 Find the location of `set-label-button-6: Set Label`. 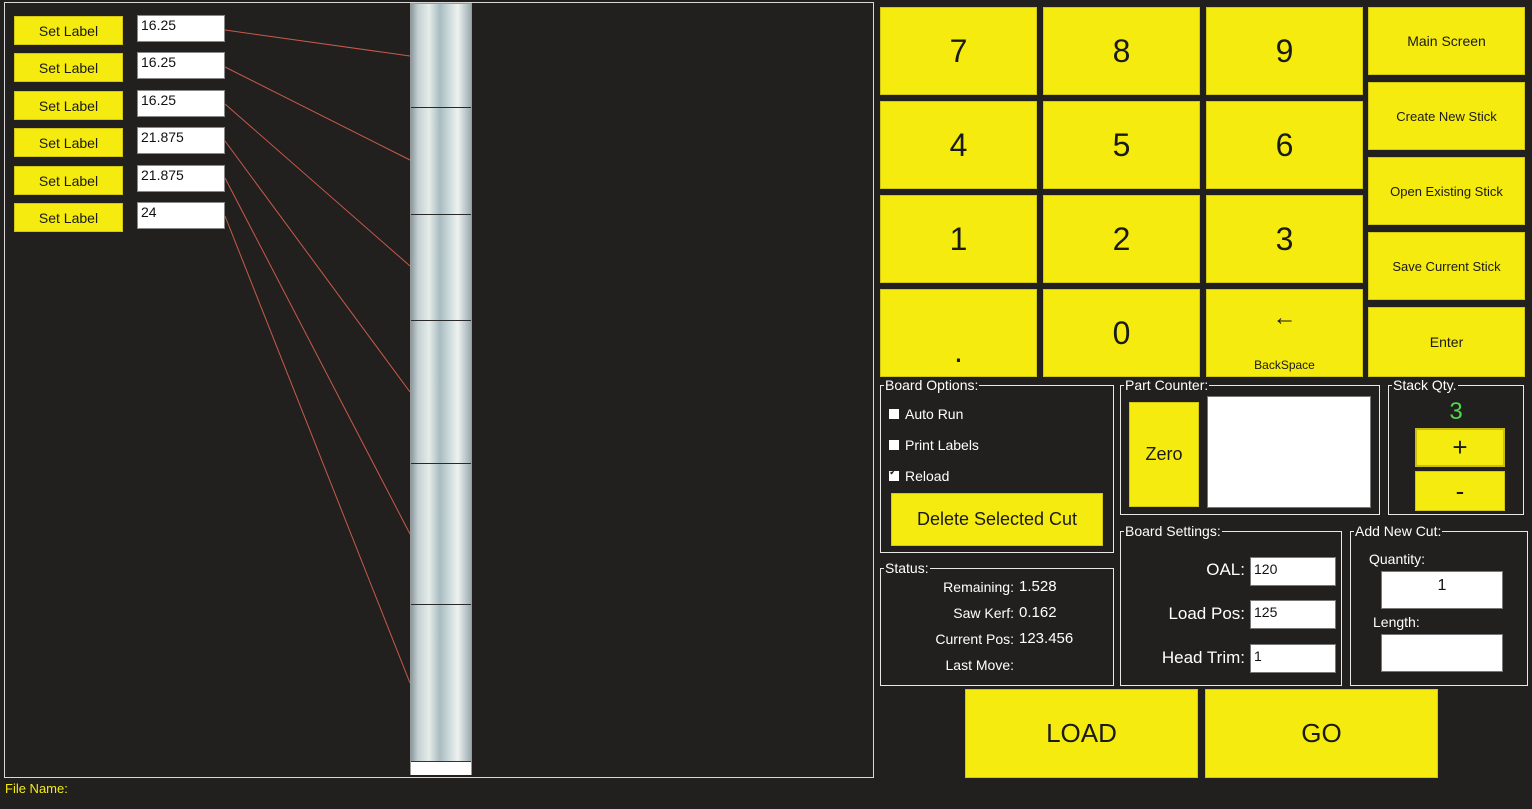

set-label-button-6: Set Label is located at coordinates (68, 217).